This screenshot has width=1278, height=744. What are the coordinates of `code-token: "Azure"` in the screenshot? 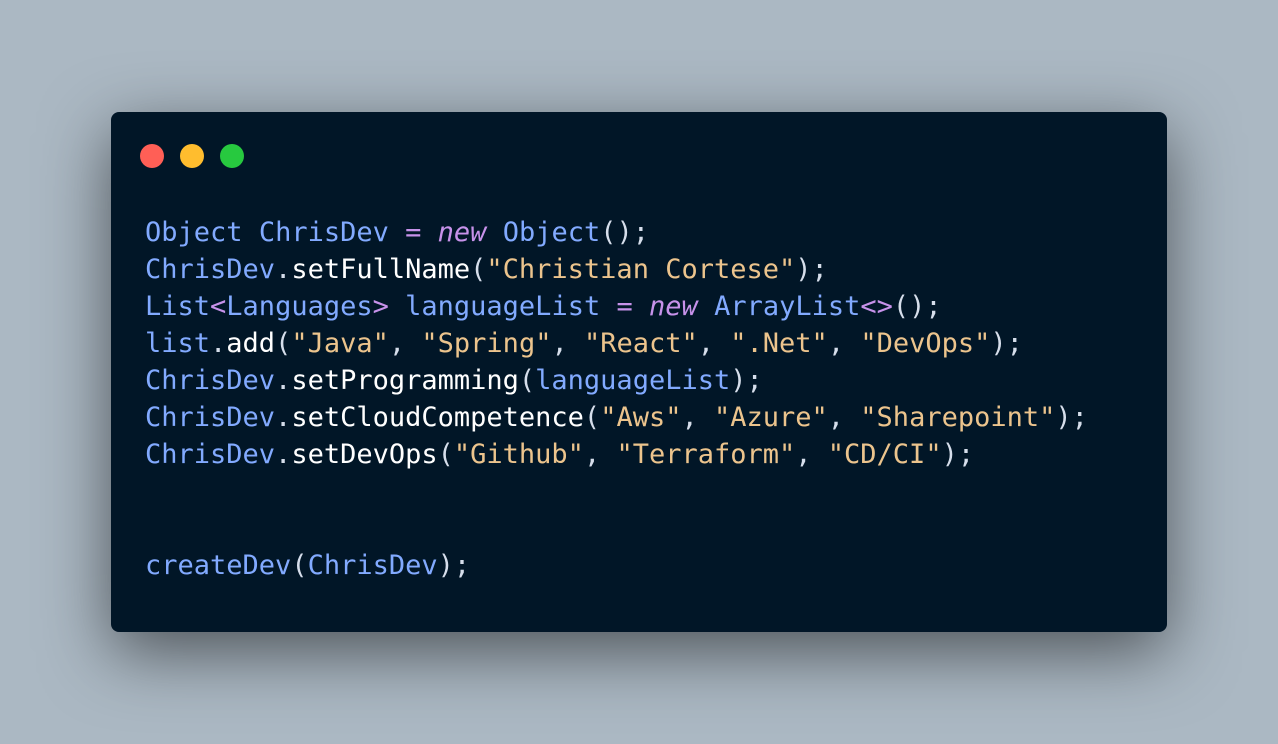 It's located at (770, 417).